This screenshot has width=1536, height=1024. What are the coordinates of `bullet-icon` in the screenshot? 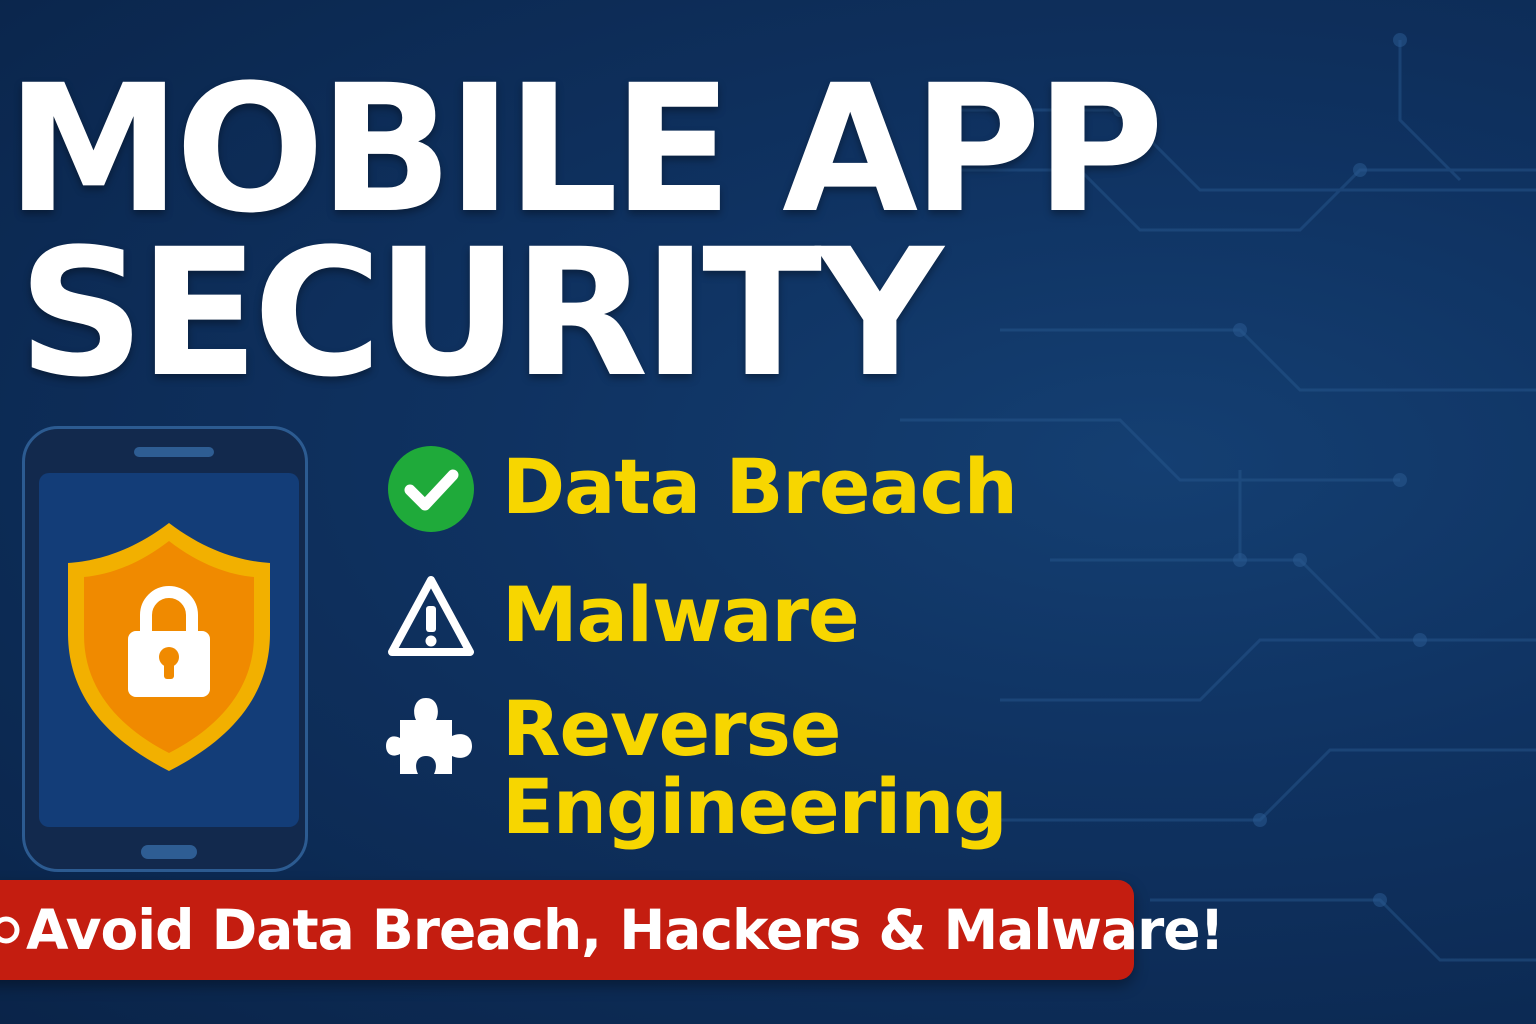 It's located at (10, 930).